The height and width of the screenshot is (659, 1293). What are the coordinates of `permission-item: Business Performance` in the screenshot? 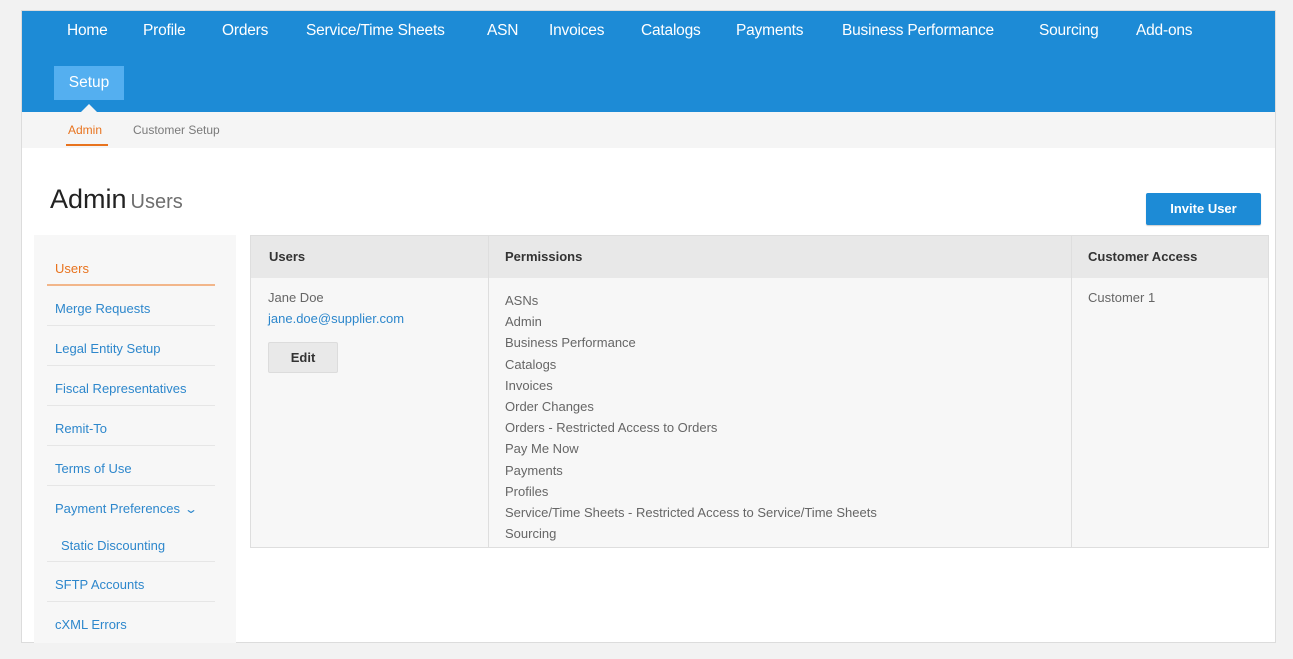 It's located at (570, 343).